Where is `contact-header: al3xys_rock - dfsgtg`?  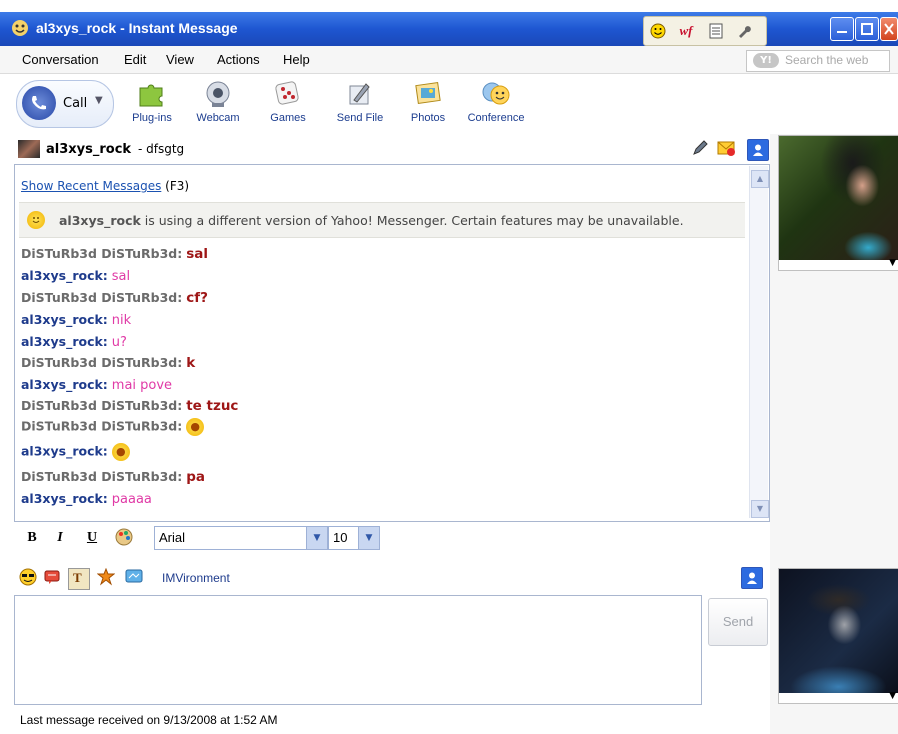 contact-header: al3xys_rock - dfsgtg is located at coordinates (394, 150).